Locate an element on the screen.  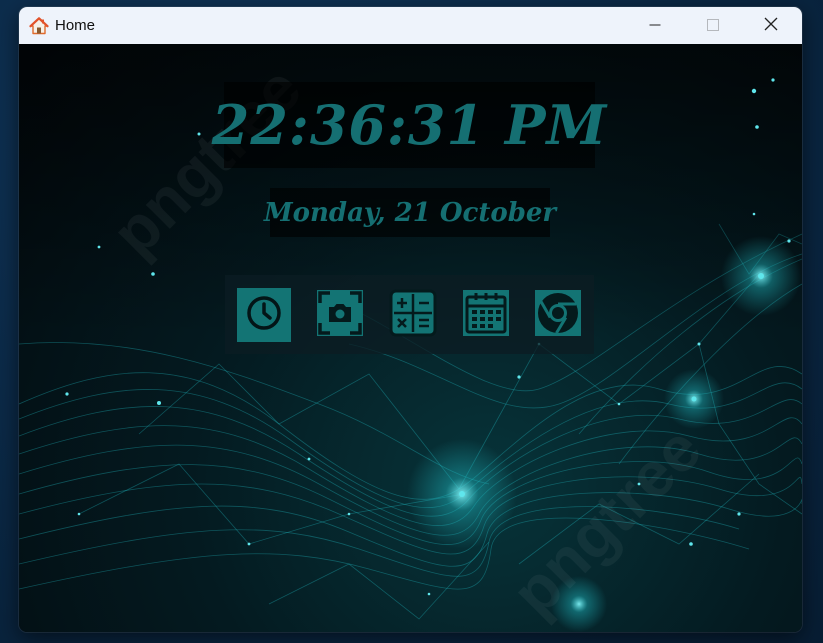
maximize-button is located at coordinates (713, 25).